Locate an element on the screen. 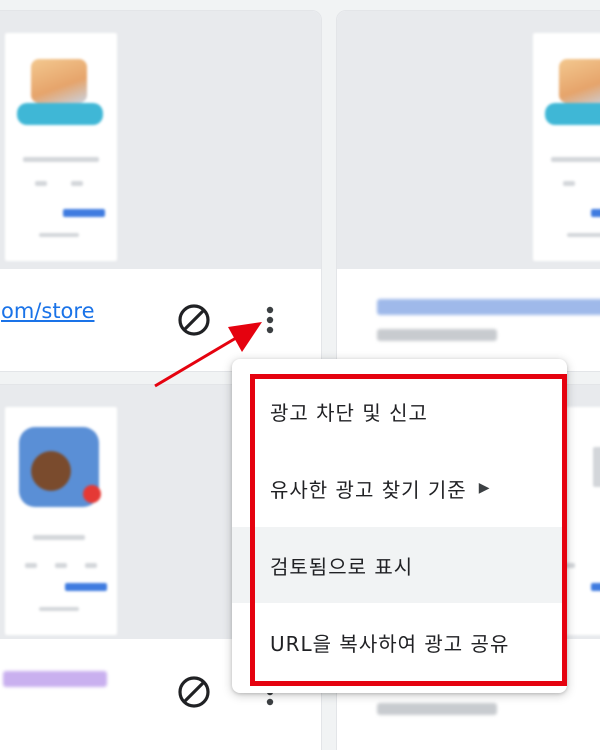 This screenshot has width=600, height=750. chevron-right-icon: ▶ is located at coordinates (484, 488).